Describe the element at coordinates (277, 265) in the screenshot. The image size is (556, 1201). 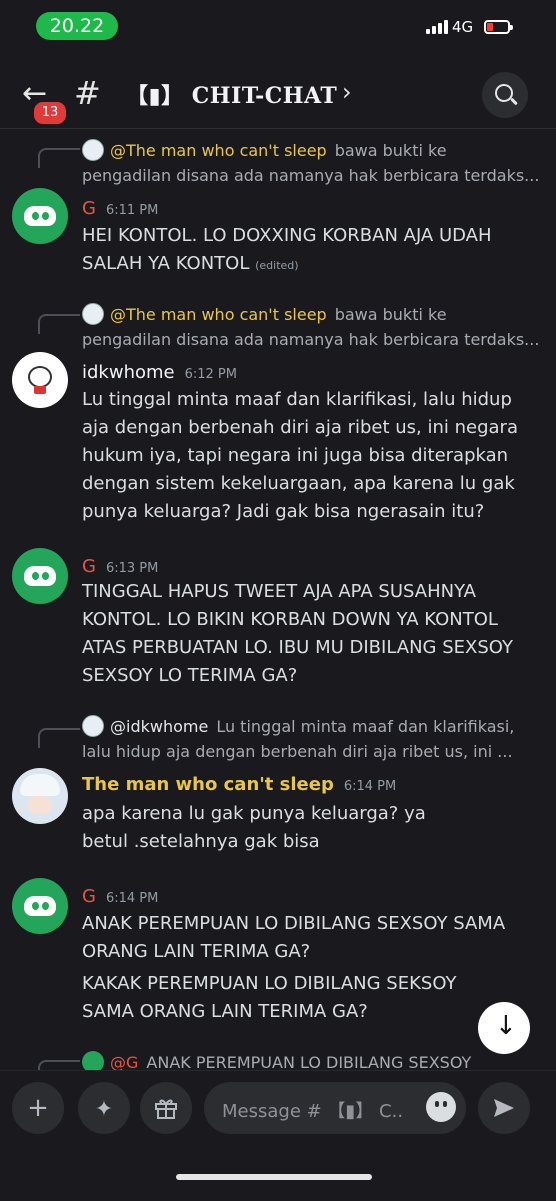
I see `edited-label: (edited)` at that location.